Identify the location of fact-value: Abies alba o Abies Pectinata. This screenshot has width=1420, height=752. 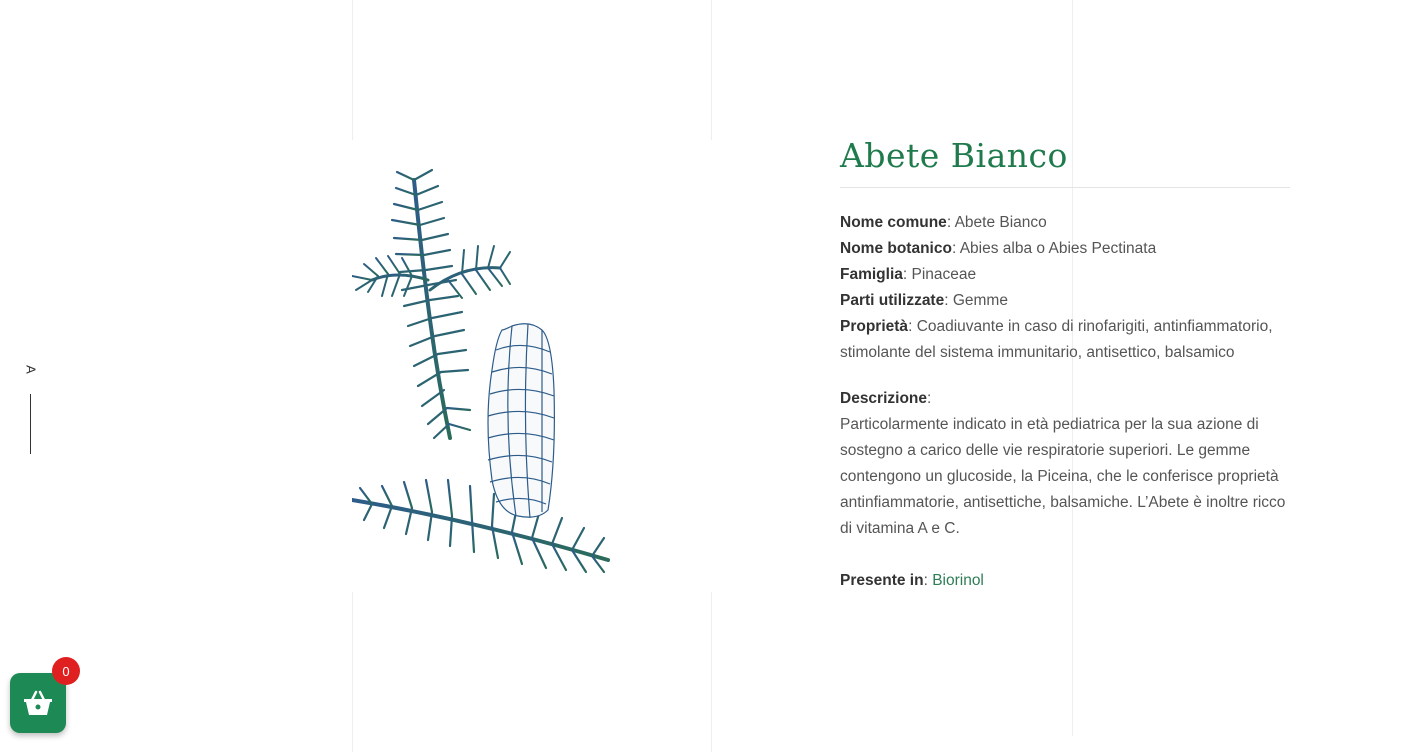
(1058, 248).